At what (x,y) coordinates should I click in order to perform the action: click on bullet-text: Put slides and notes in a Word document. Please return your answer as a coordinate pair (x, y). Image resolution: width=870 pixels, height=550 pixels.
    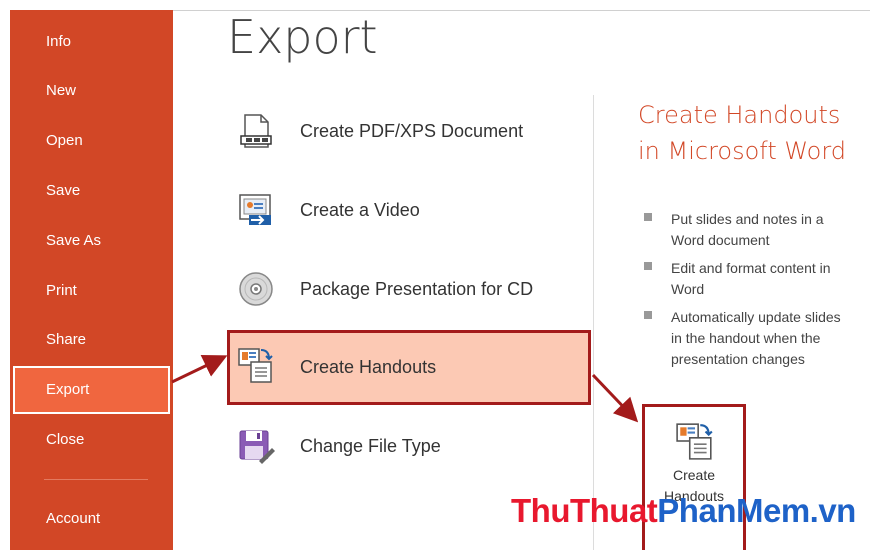
    Looking at the image, I should click on (747, 229).